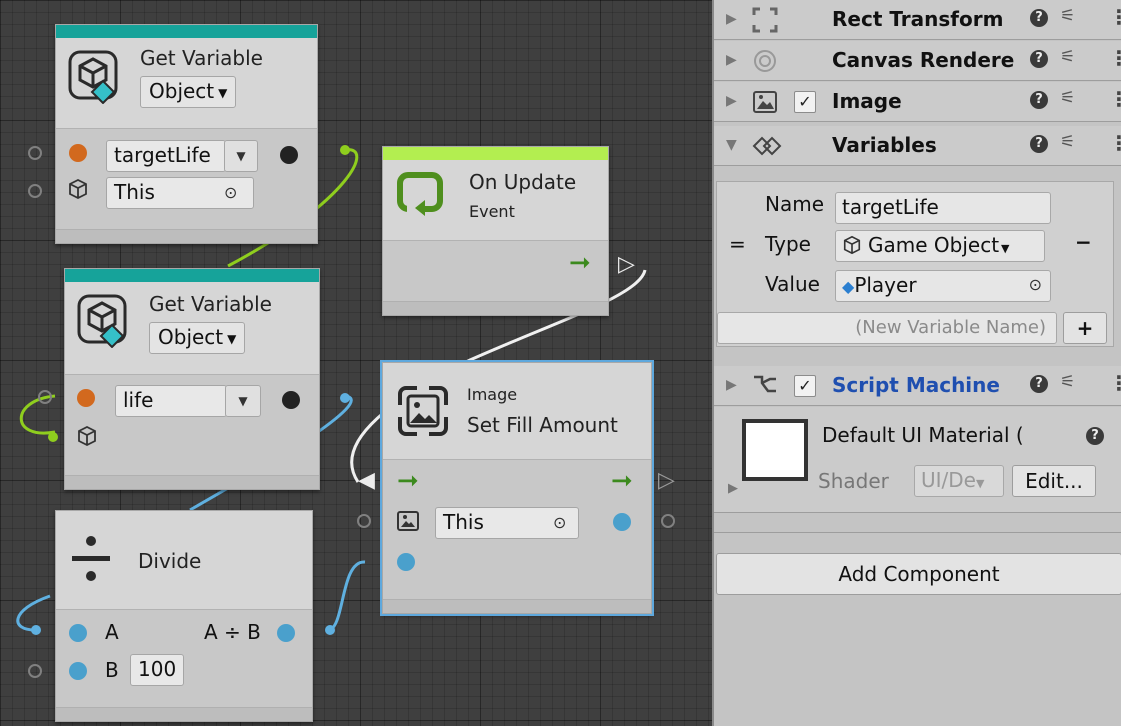 This screenshot has width=1121, height=726. Describe the element at coordinates (495, 271) in the screenshot. I see `node-body: ➞` at that location.